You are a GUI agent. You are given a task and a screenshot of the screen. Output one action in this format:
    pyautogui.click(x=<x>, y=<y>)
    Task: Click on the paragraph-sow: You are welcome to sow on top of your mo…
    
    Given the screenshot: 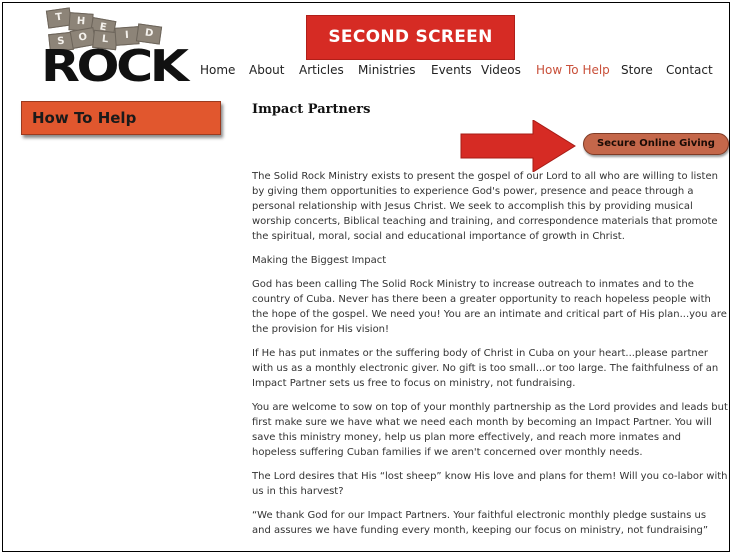 What is the action you would take?
    pyautogui.click(x=490, y=430)
    